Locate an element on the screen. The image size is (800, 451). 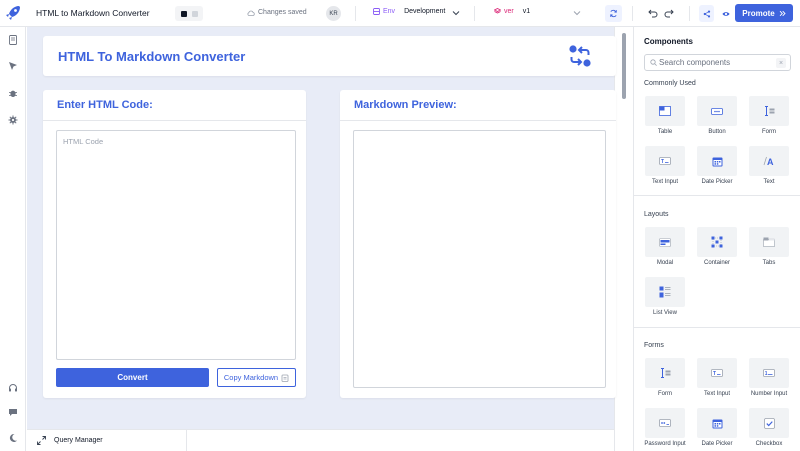
component-label: Container is located at coordinates (716, 263).